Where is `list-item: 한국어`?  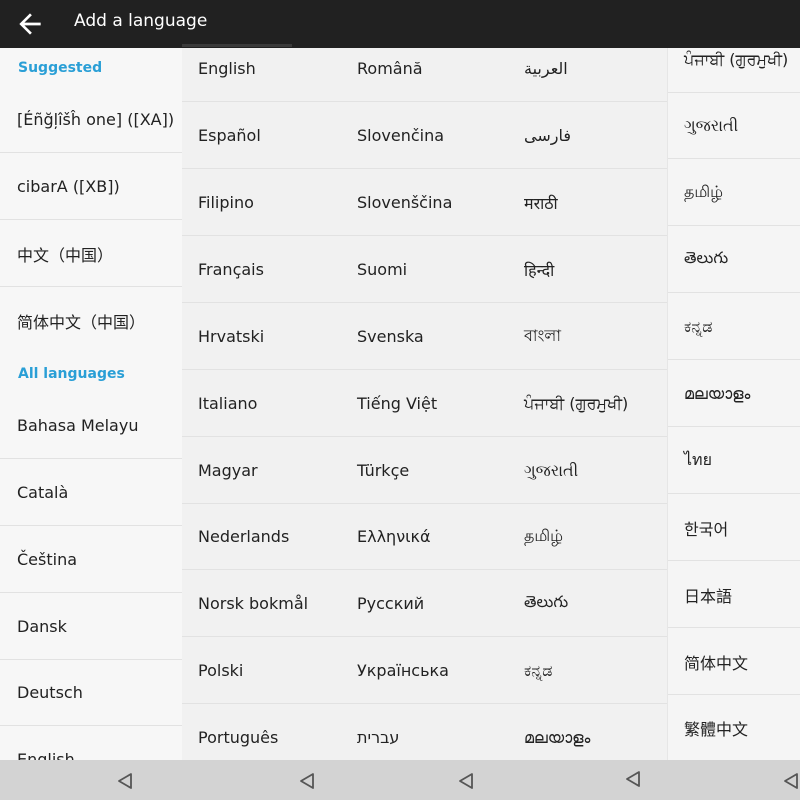
list-item: 한국어 is located at coordinates (734, 528).